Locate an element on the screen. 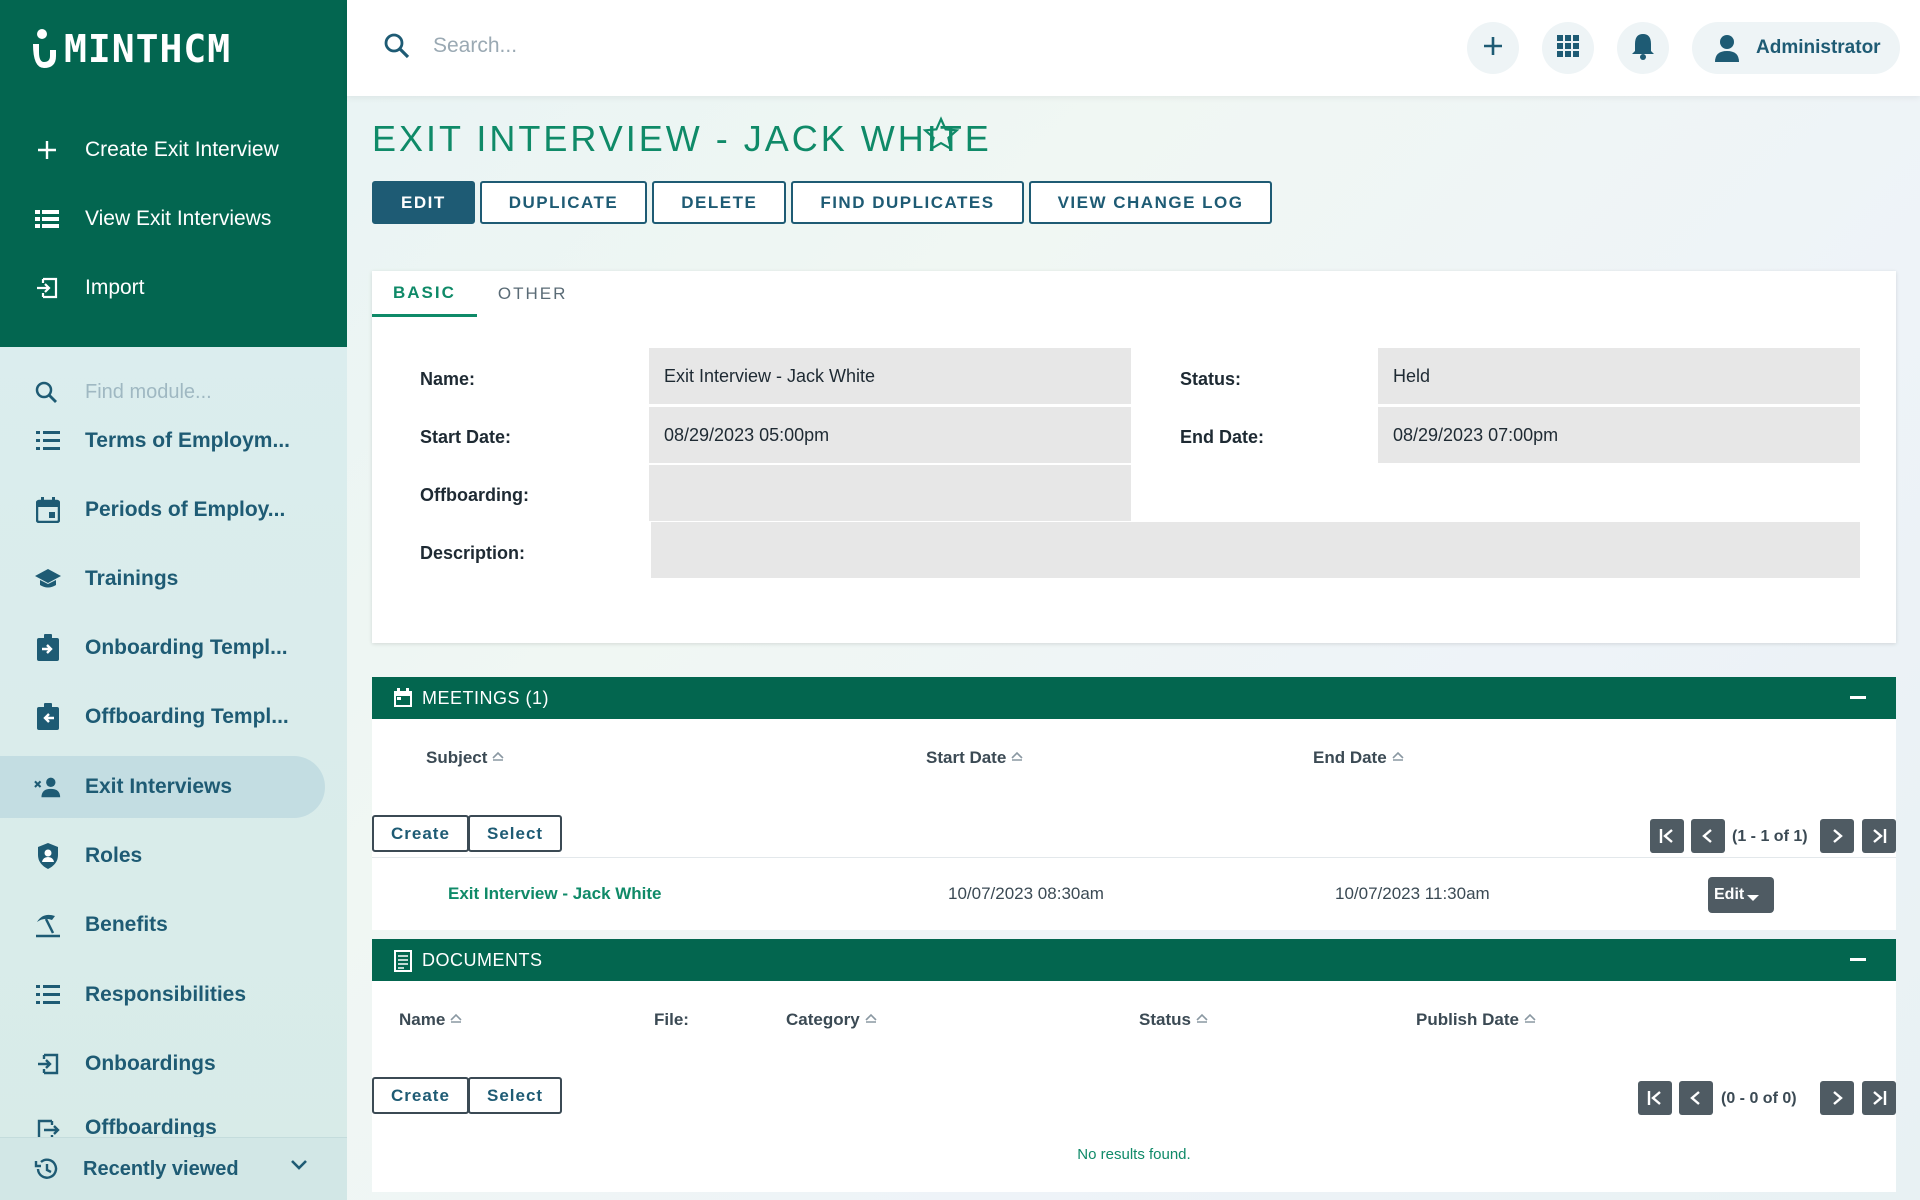 This screenshot has height=1200, width=1920. quick-action-label: Import is located at coordinates (115, 287).